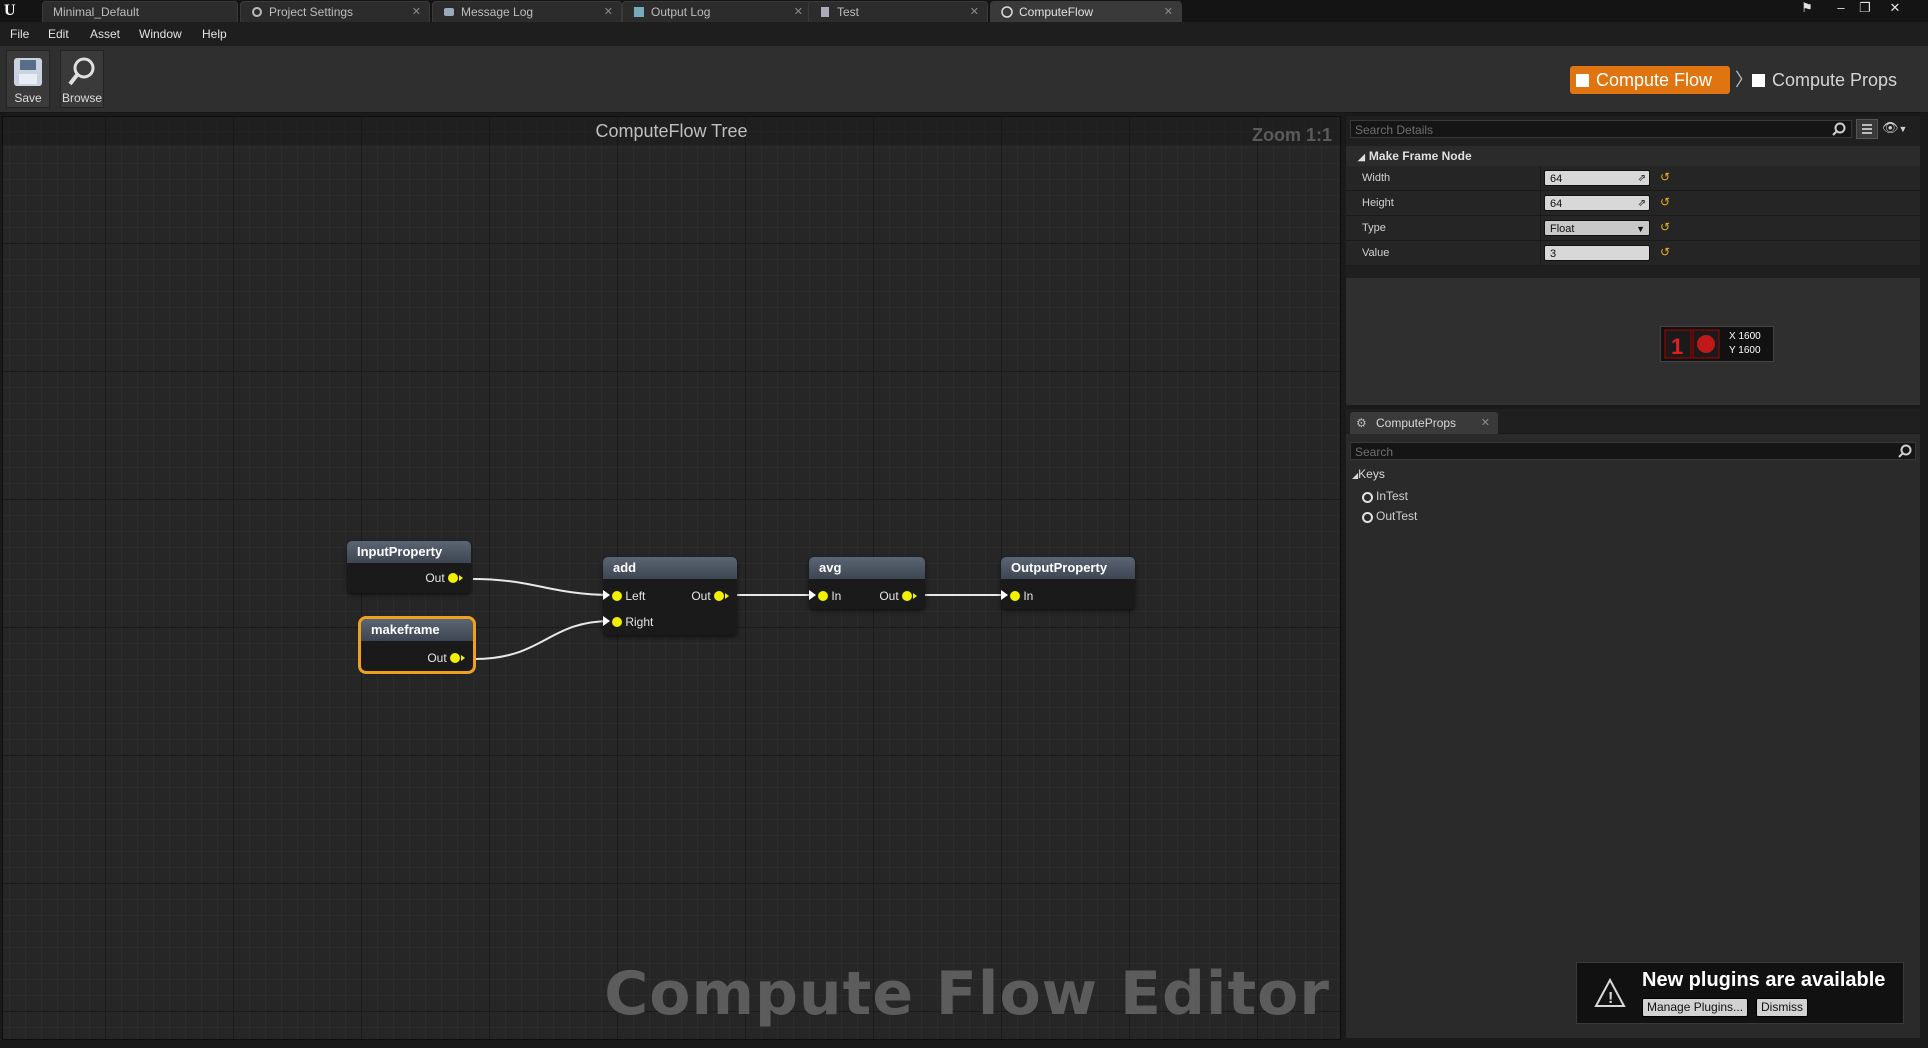 This screenshot has height=1048, width=1928. What do you see at coordinates (1758, 80) in the screenshot?
I see `mode-icon` at bounding box center [1758, 80].